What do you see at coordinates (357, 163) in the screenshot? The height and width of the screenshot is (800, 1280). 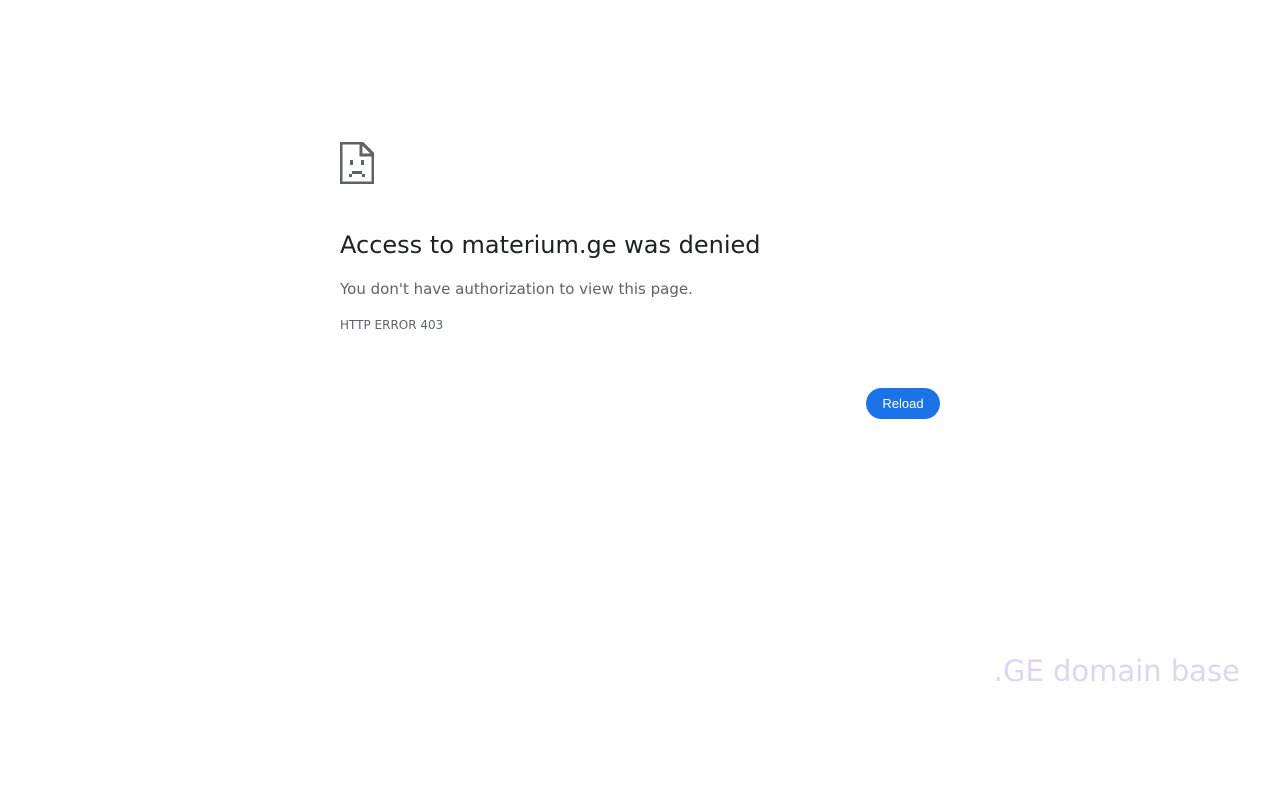 I see `sad-document-icon` at bounding box center [357, 163].